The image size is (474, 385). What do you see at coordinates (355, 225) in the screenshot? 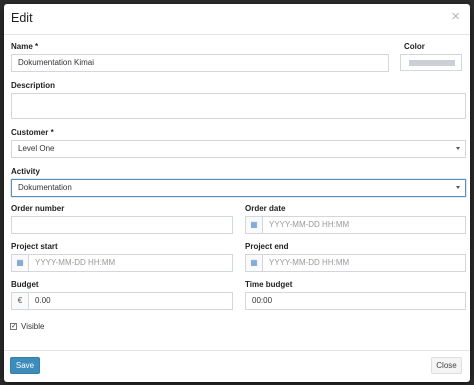
I see `order-date-input: ▦ YYYY-MM-DD HH:MM` at bounding box center [355, 225].